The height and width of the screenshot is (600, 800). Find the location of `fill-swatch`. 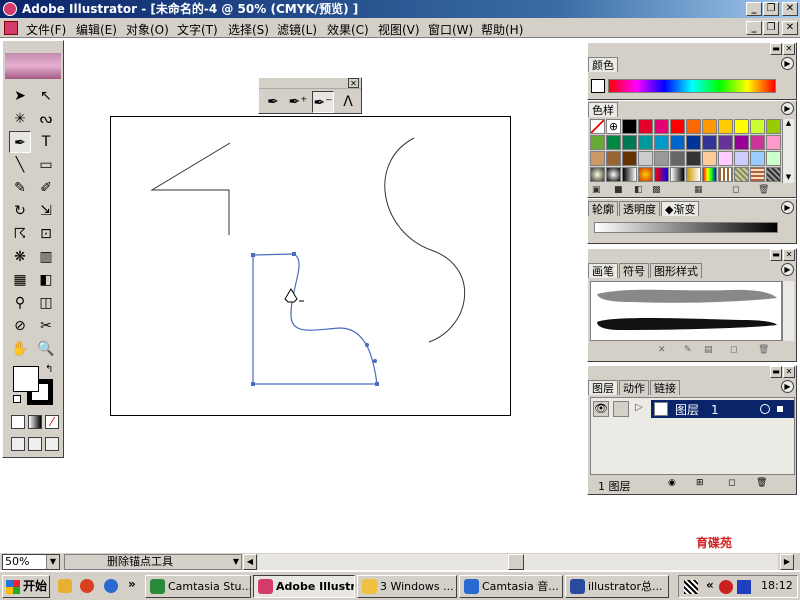

fill-swatch is located at coordinates (26, 379).